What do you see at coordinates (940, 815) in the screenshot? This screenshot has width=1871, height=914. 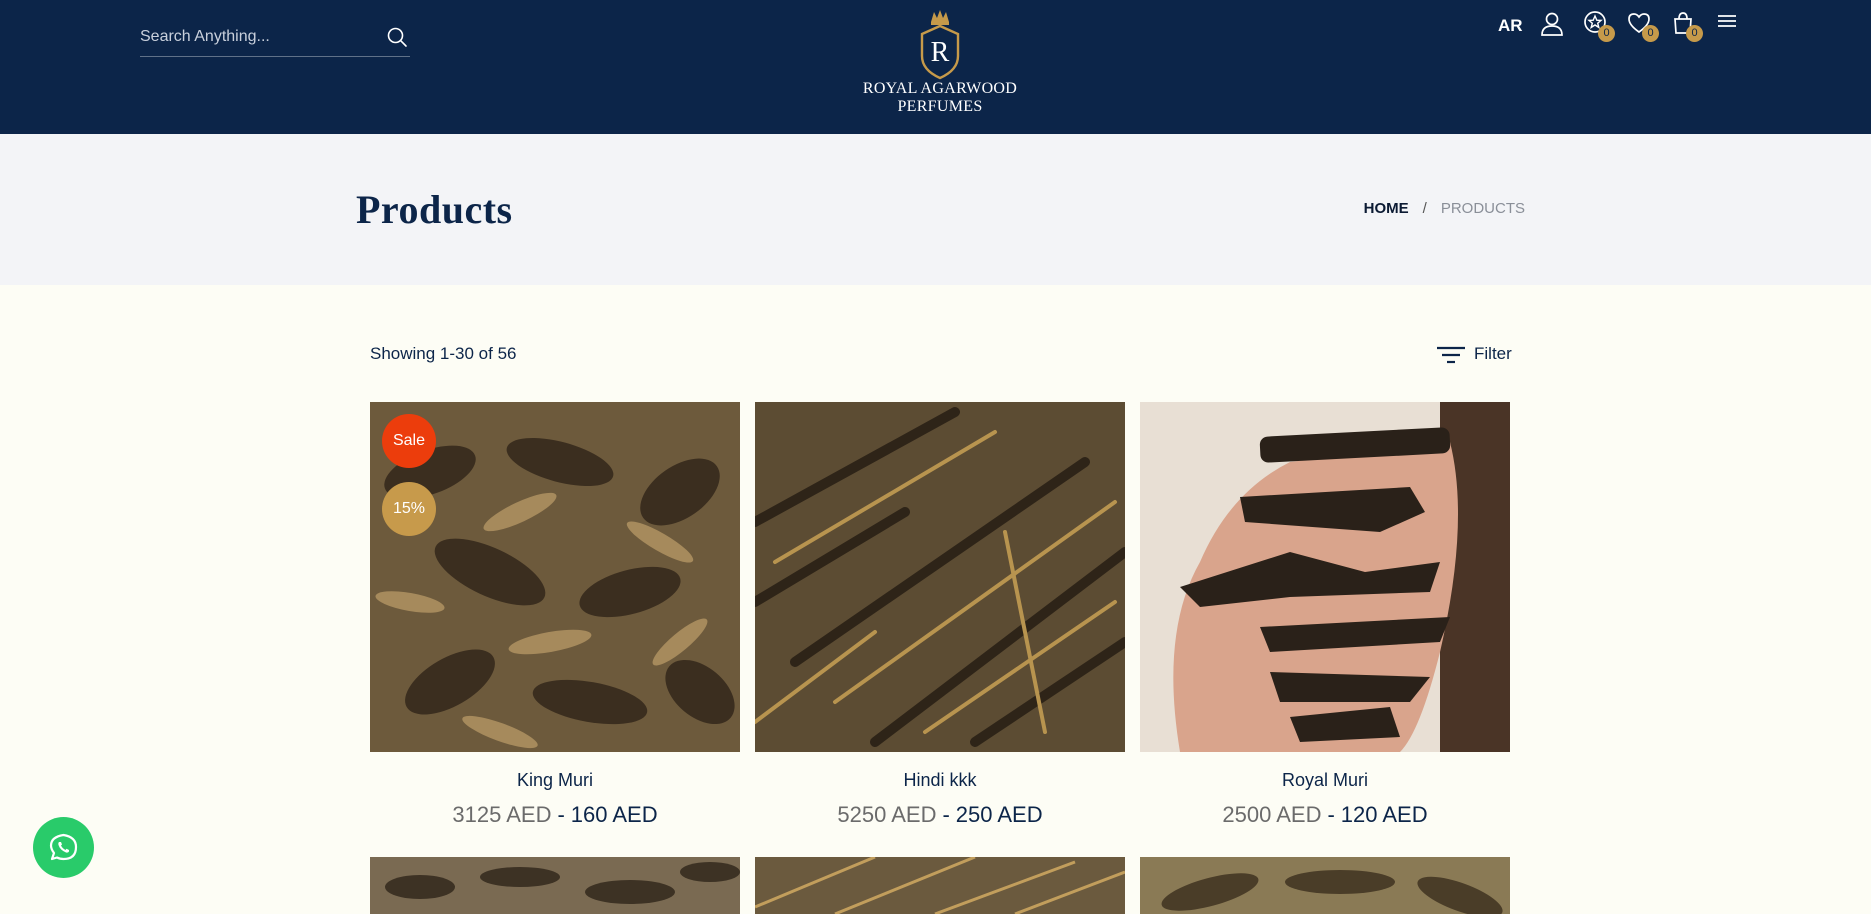 I see `product-price: 5250 AED -250 AED` at bounding box center [940, 815].